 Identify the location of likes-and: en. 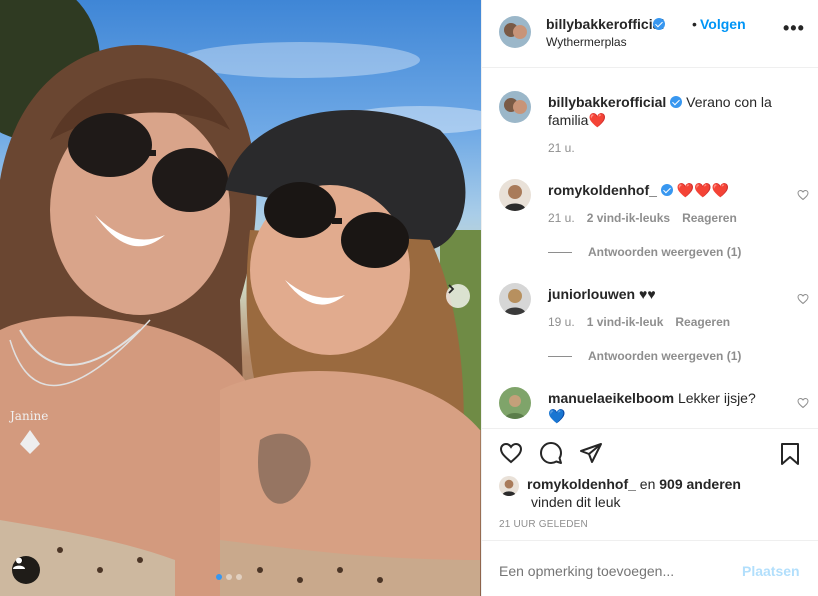
(647, 484).